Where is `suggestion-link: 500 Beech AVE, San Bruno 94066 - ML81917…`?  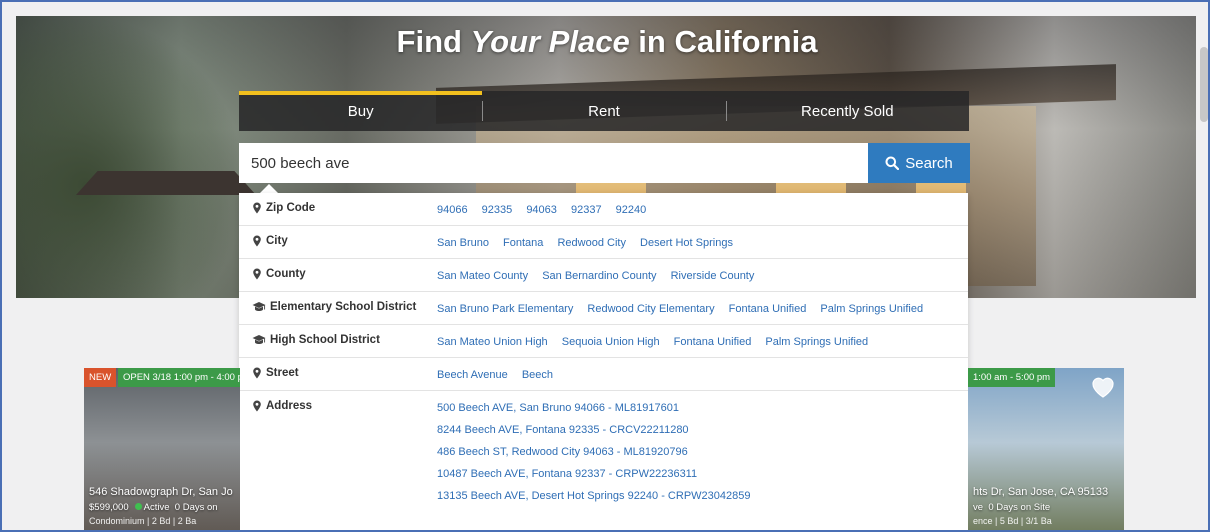
suggestion-link: 500 Beech AVE, San Bruno 94066 - ML81917… is located at coordinates (702, 408).